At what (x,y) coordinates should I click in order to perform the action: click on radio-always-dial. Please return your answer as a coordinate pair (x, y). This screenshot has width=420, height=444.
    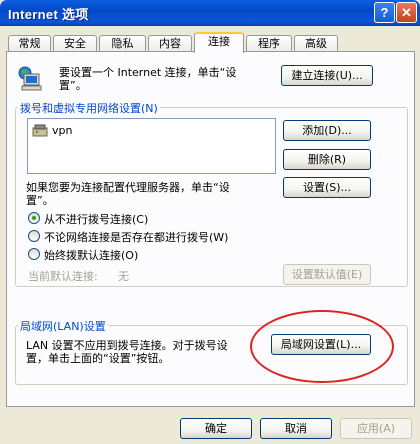
    Looking at the image, I should click on (34, 254).